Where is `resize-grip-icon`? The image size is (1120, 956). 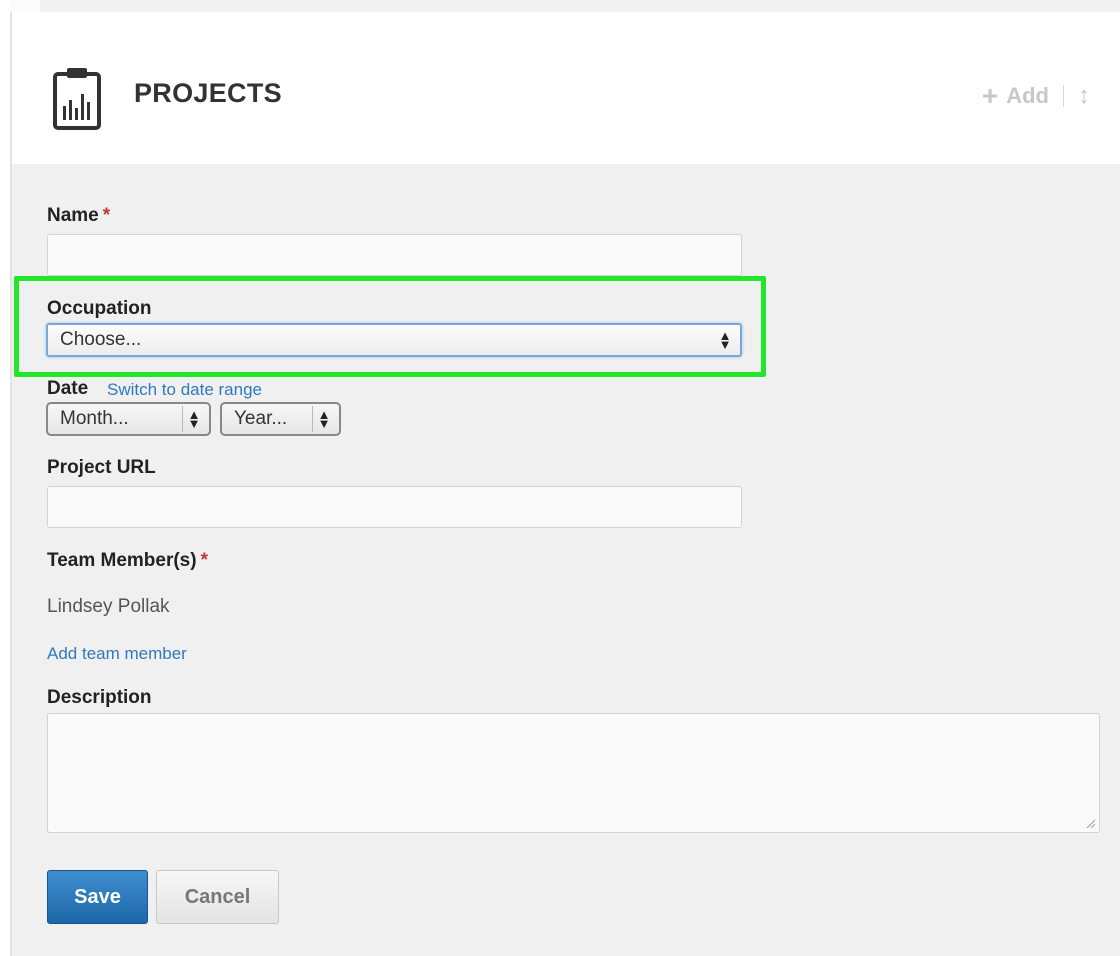
resize-grip-icon is located at coordinates (1090, 823).